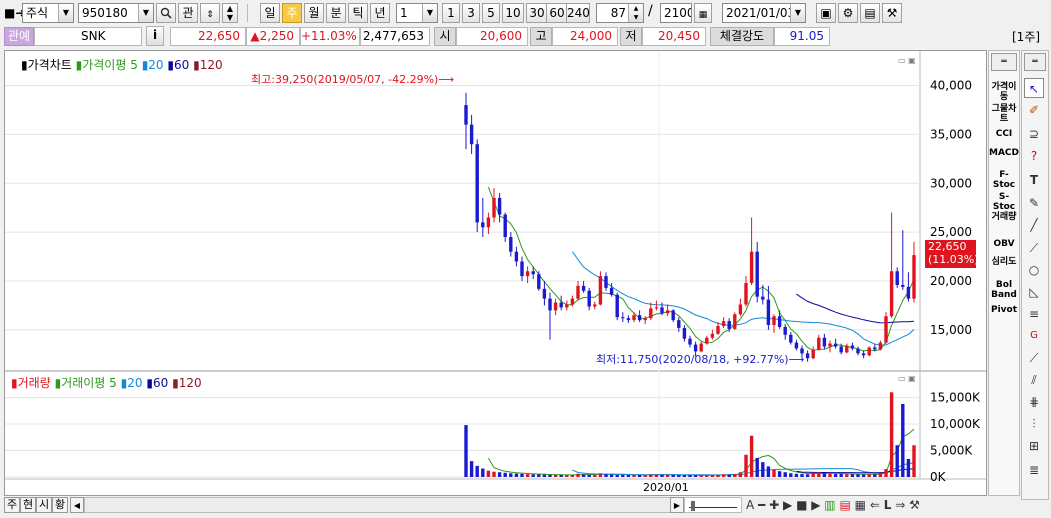  I want to click on eraser-icon: ✐, so click(1034, 110).